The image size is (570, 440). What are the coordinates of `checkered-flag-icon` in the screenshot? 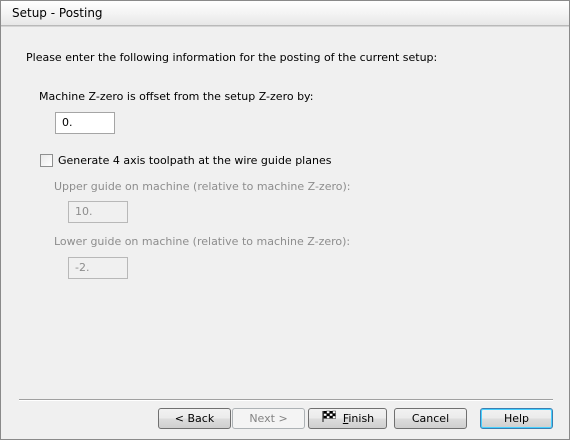 It's located at (329, 418).